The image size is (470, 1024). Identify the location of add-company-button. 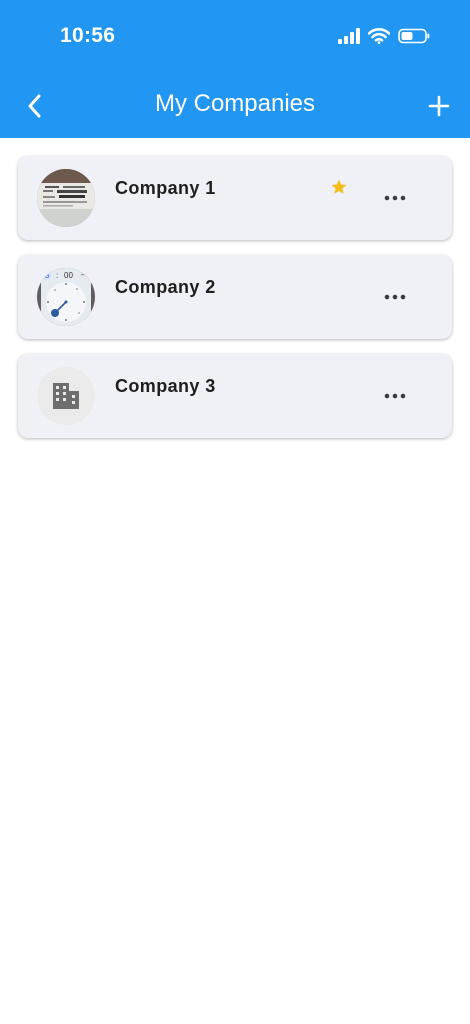
(439, 106).